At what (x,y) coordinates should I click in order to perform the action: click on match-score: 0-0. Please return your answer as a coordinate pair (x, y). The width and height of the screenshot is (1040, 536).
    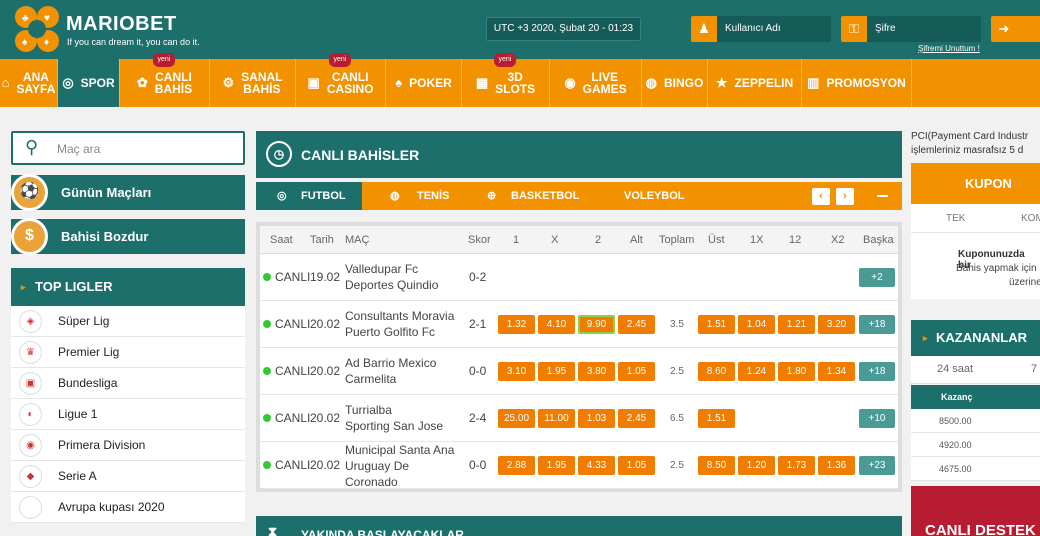
    Looking at the image, I should click on (478, 465).